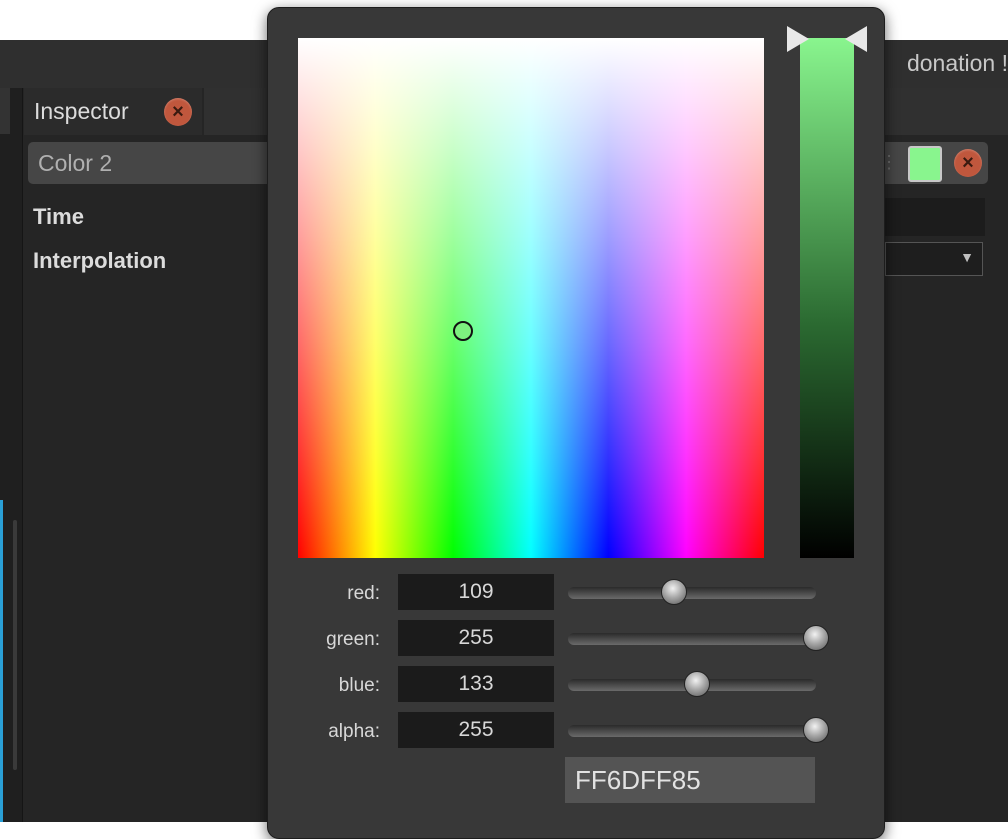 The image size is (1008, 839). Describe the element at coordinates (463, 331) in the screenshot. I see `color-cursor` at that location.